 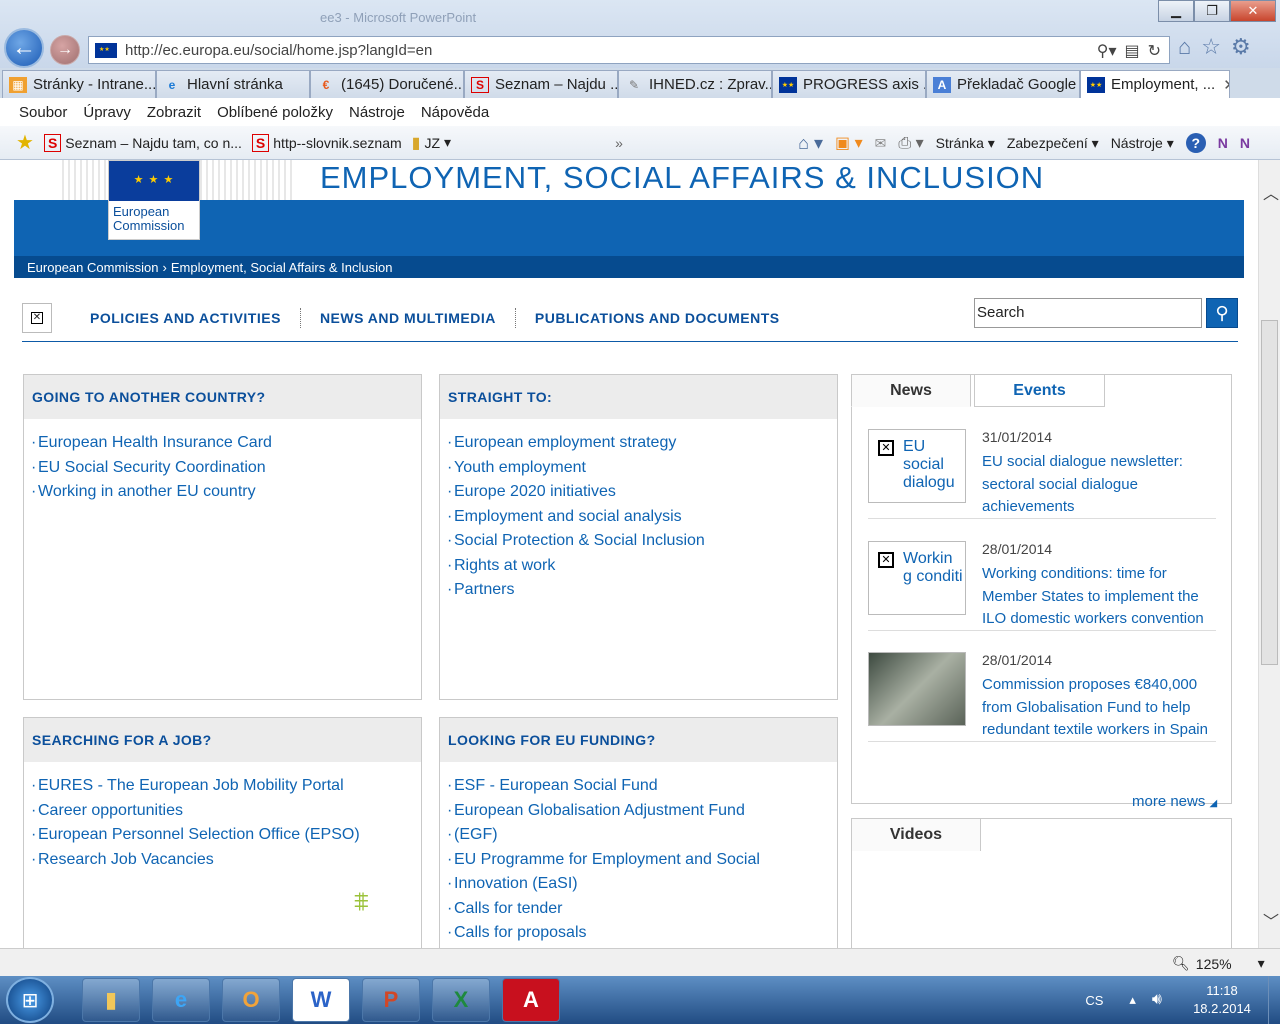 What do you see at coordinates (642, 909) in the screenshot?
I see `link-item: Calls for tender` at bounding box center [642, 909].